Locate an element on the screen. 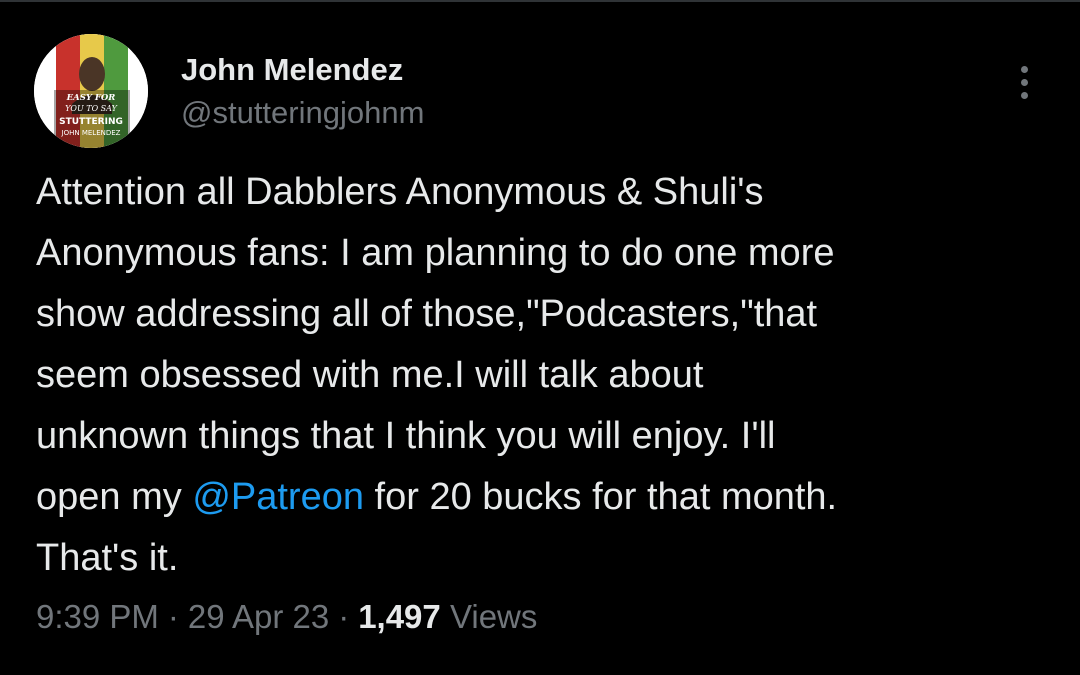 Image resolution: width=1080 pixels, height=675 pixels. tweet-date: 29 Apr 23 is located at coordinates (258, 616).